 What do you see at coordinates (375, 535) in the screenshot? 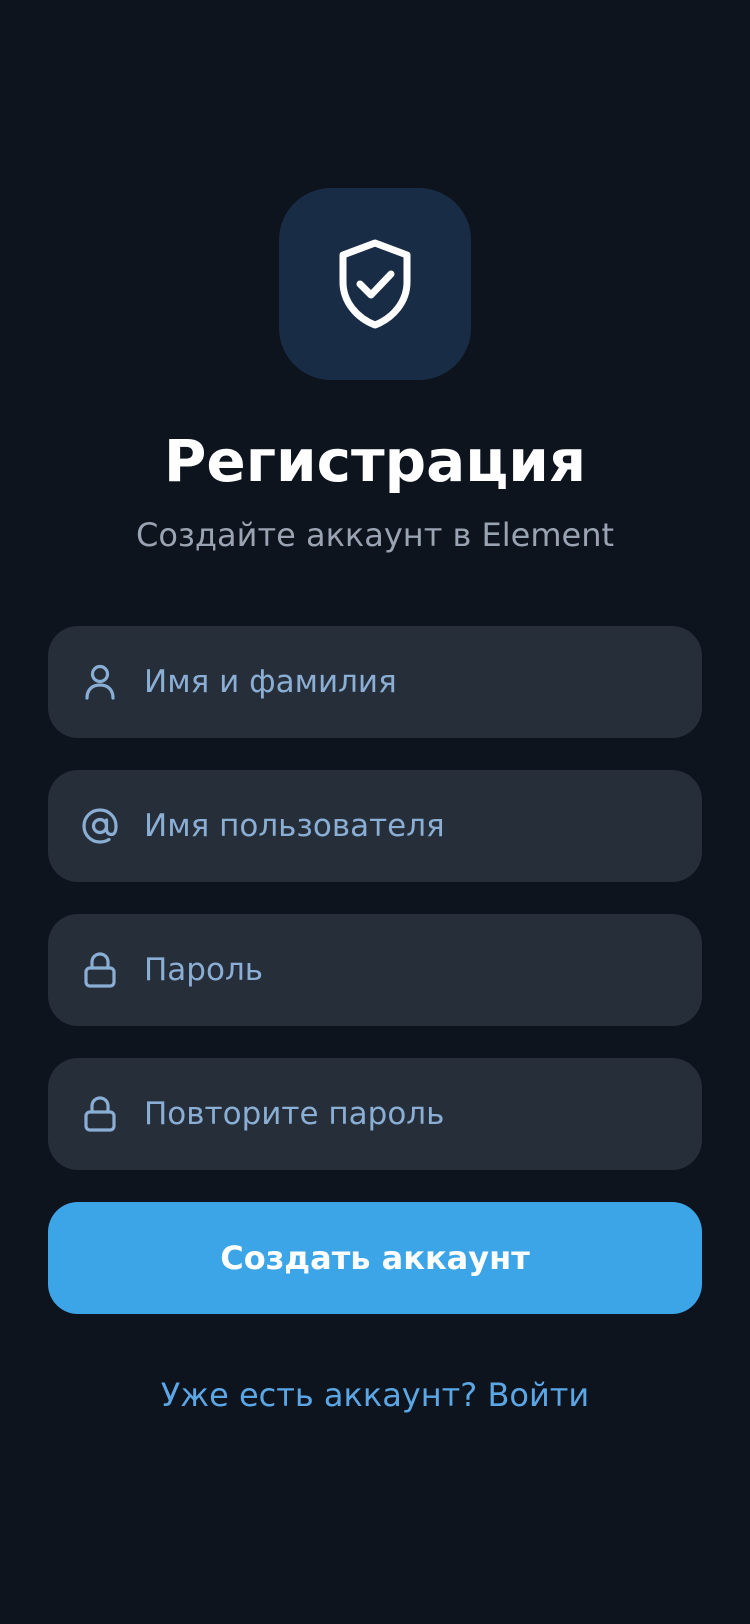
I see `page-subtitle: Создайте аккаунт в Element` at bounding box center [375, 535].